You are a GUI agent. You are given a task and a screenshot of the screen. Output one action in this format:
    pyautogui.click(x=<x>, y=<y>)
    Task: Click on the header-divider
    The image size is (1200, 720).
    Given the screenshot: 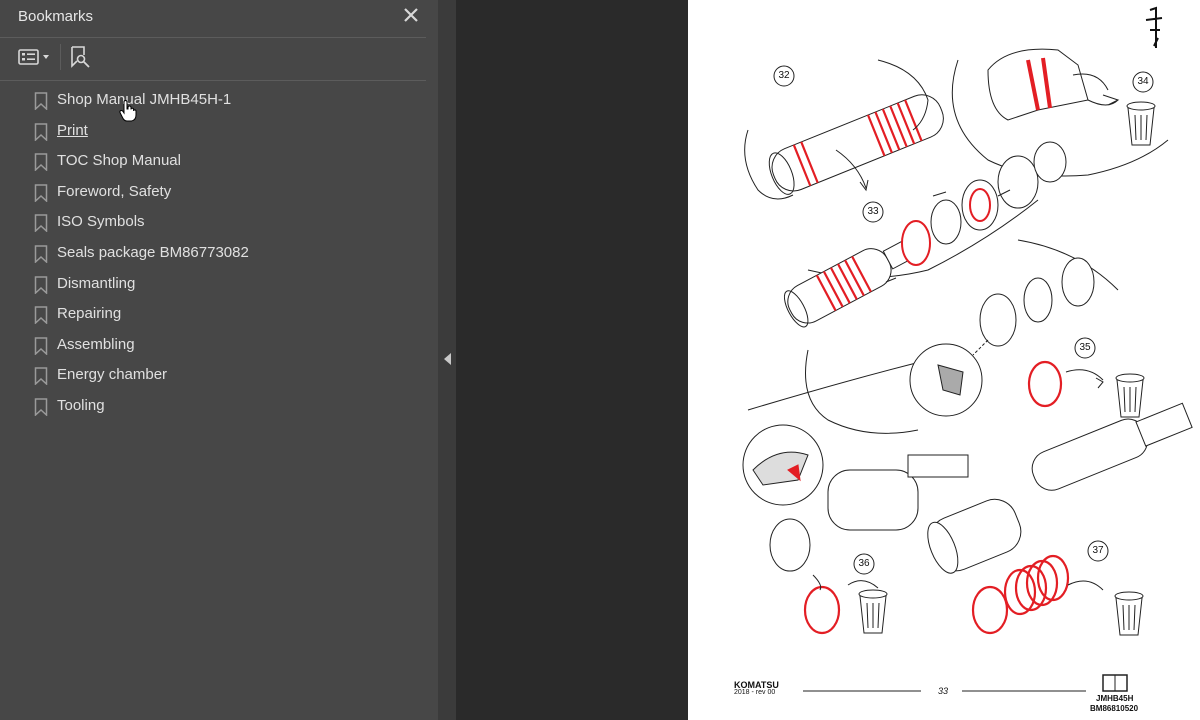 What is the action you would take?
    pyautogui.click(x=213, y=37)
    